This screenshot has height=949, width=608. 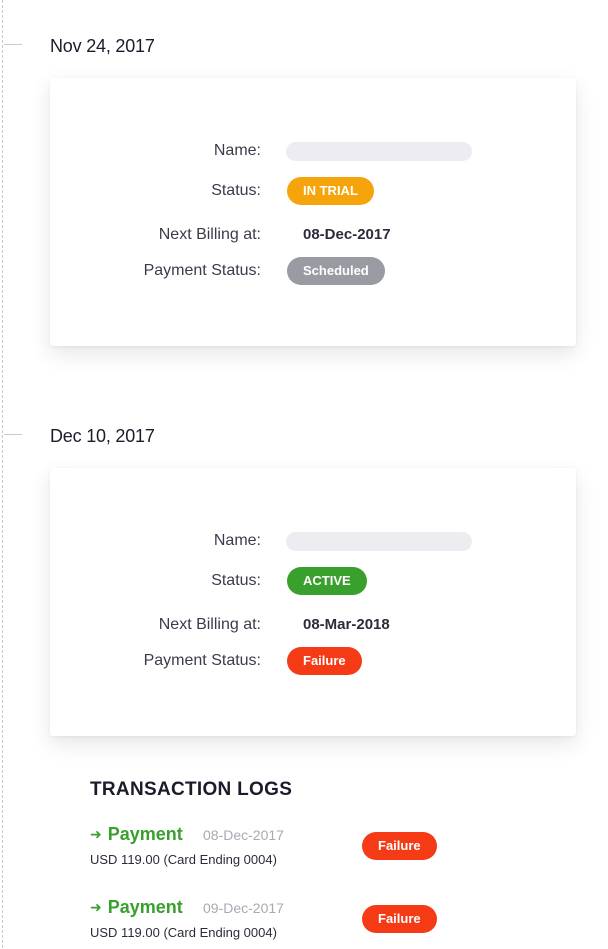 I want to click on payment-status-badge: Scheduled, so click(x=336, y=271).